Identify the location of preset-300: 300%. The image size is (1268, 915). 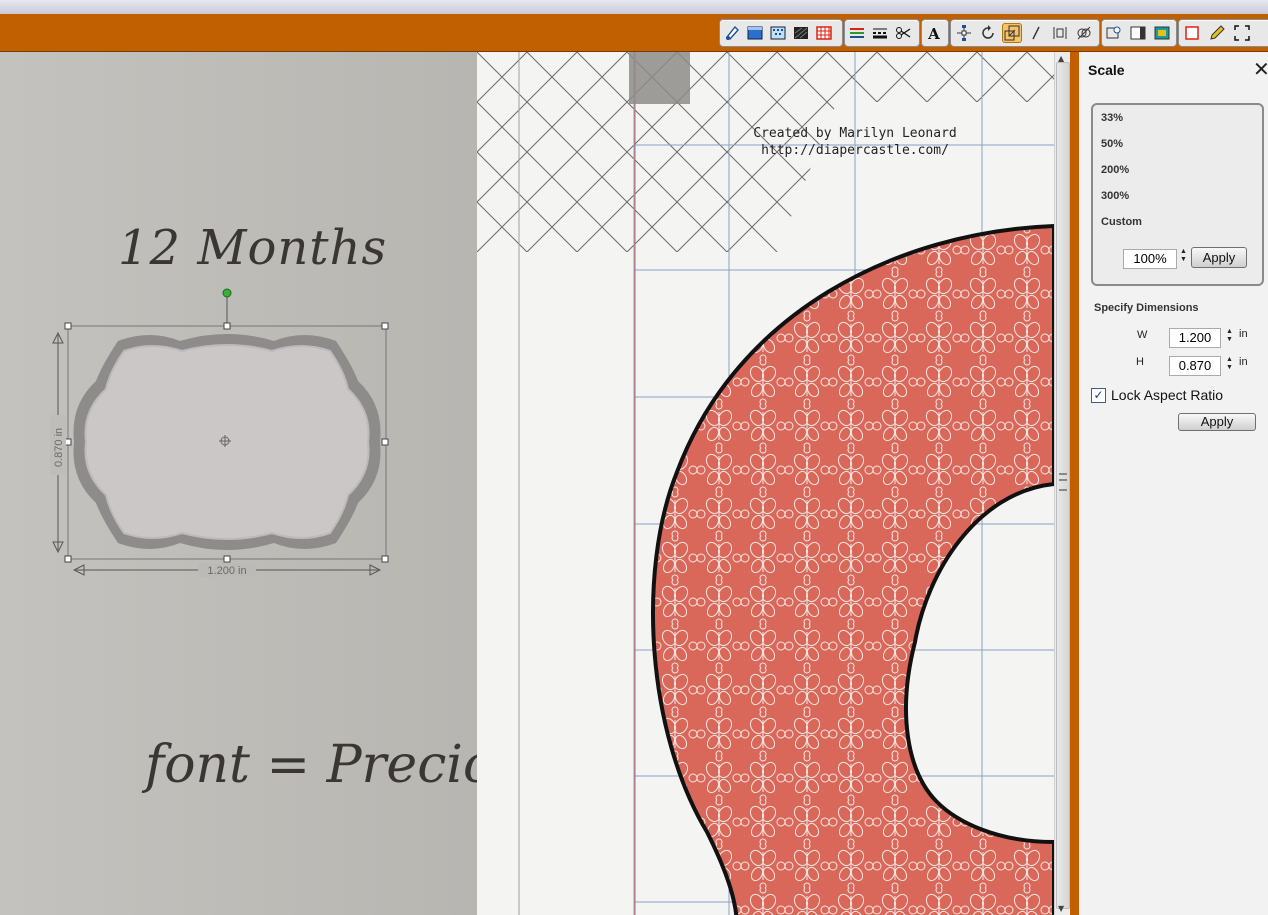
(1115, 196).